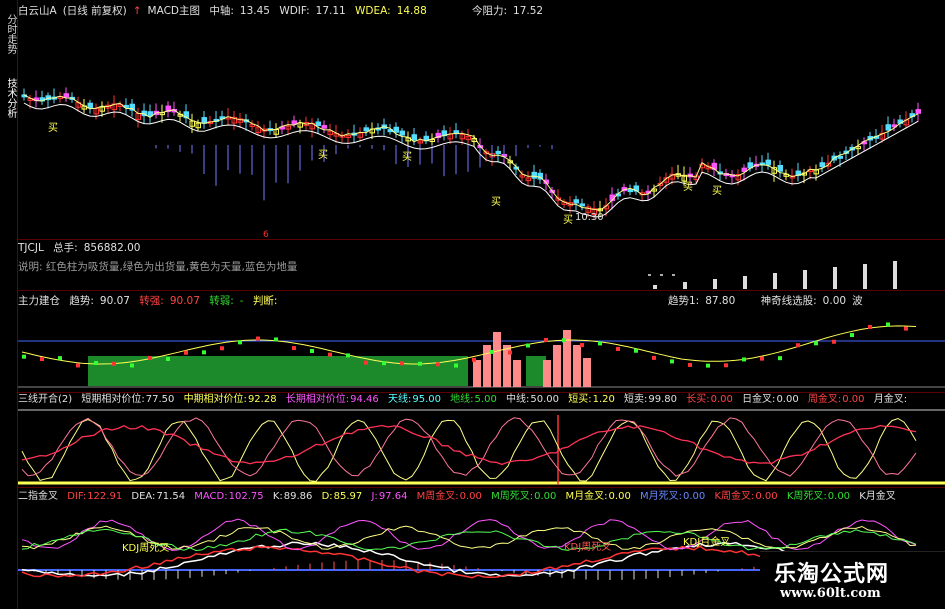  I want to click on sanxian-lines, so click(481, 447).